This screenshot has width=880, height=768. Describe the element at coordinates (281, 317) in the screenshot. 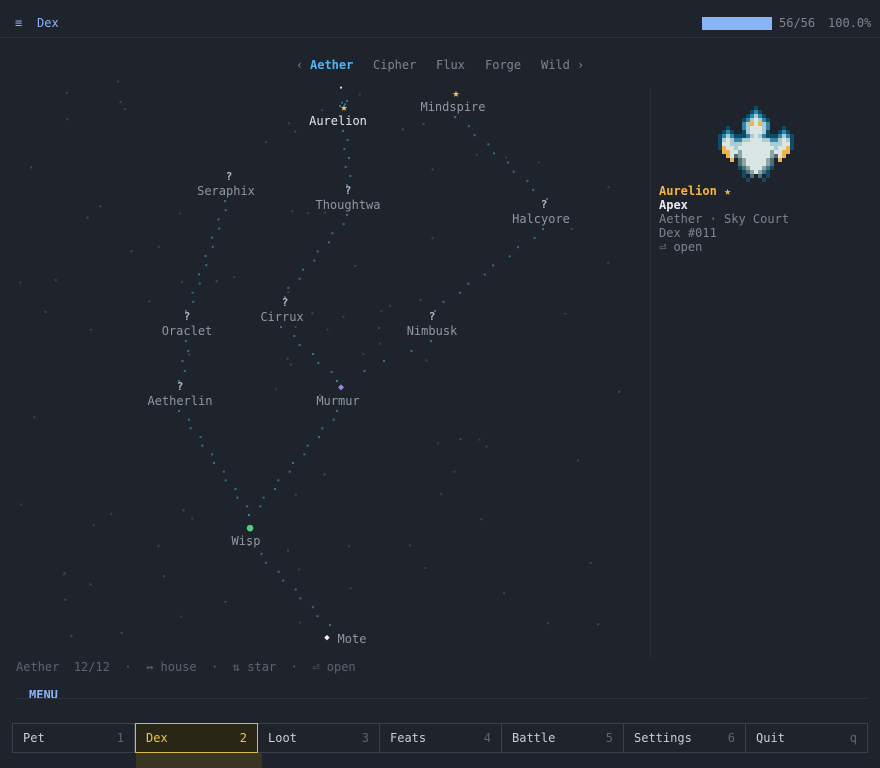

I see `node-cirrux: Cirrux` at that location.